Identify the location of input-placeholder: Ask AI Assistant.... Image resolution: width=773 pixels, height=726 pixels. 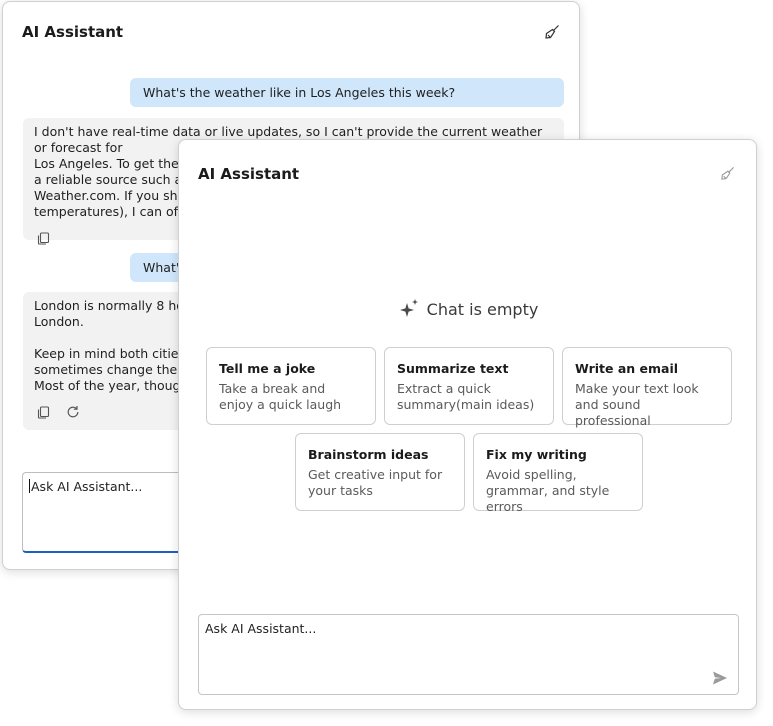
(261, 628).